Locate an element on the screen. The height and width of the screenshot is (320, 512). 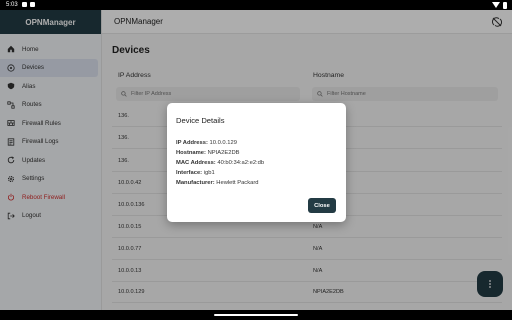
detail-label: IP Address: is located at coordinates (192, 143).